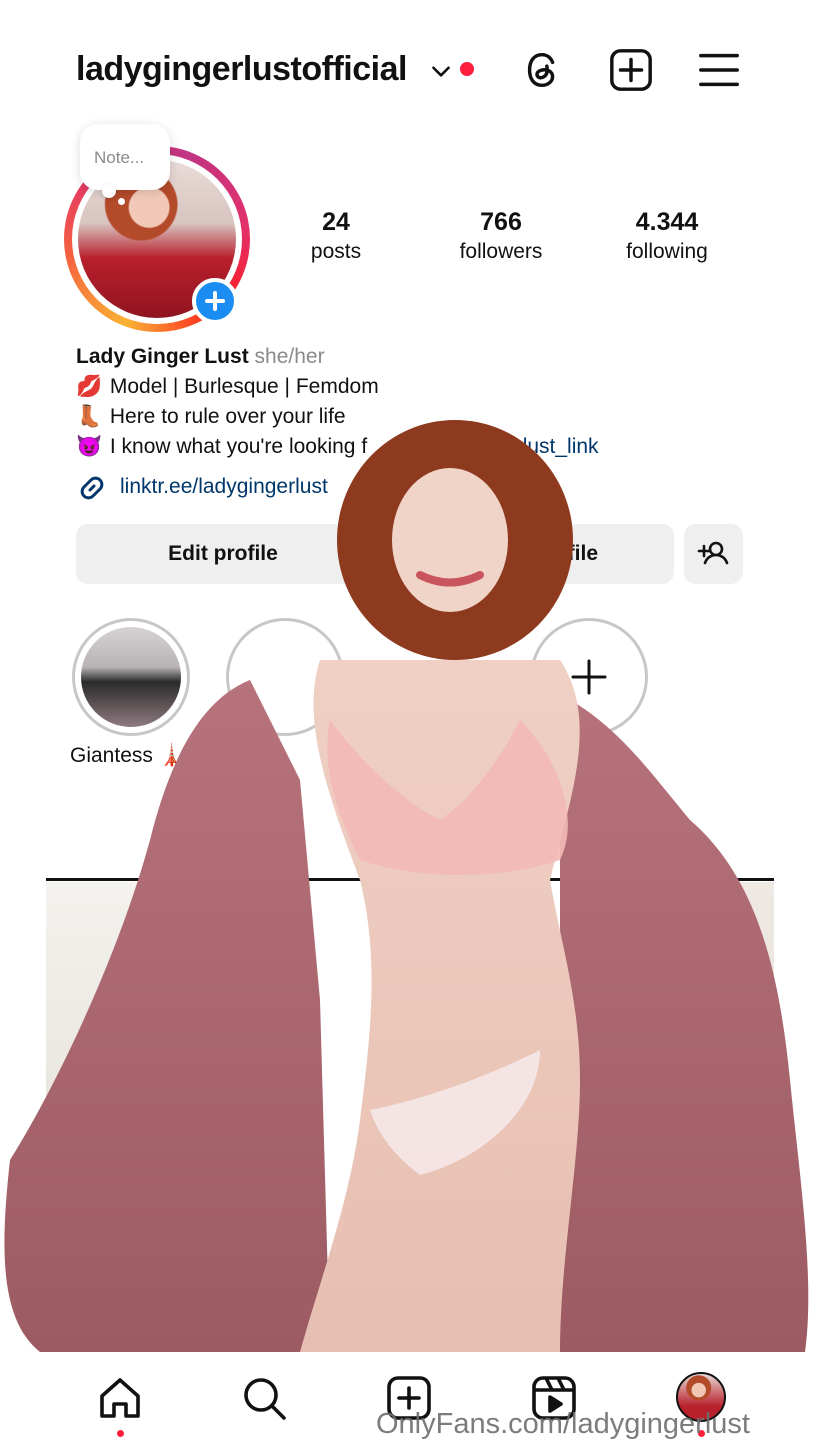 This screenshot has width=819, height=1456. Describe the element at coordinates (426, 417) in the screenshot. I see `bio-line: 👢 Here to rule over your life` at that location.